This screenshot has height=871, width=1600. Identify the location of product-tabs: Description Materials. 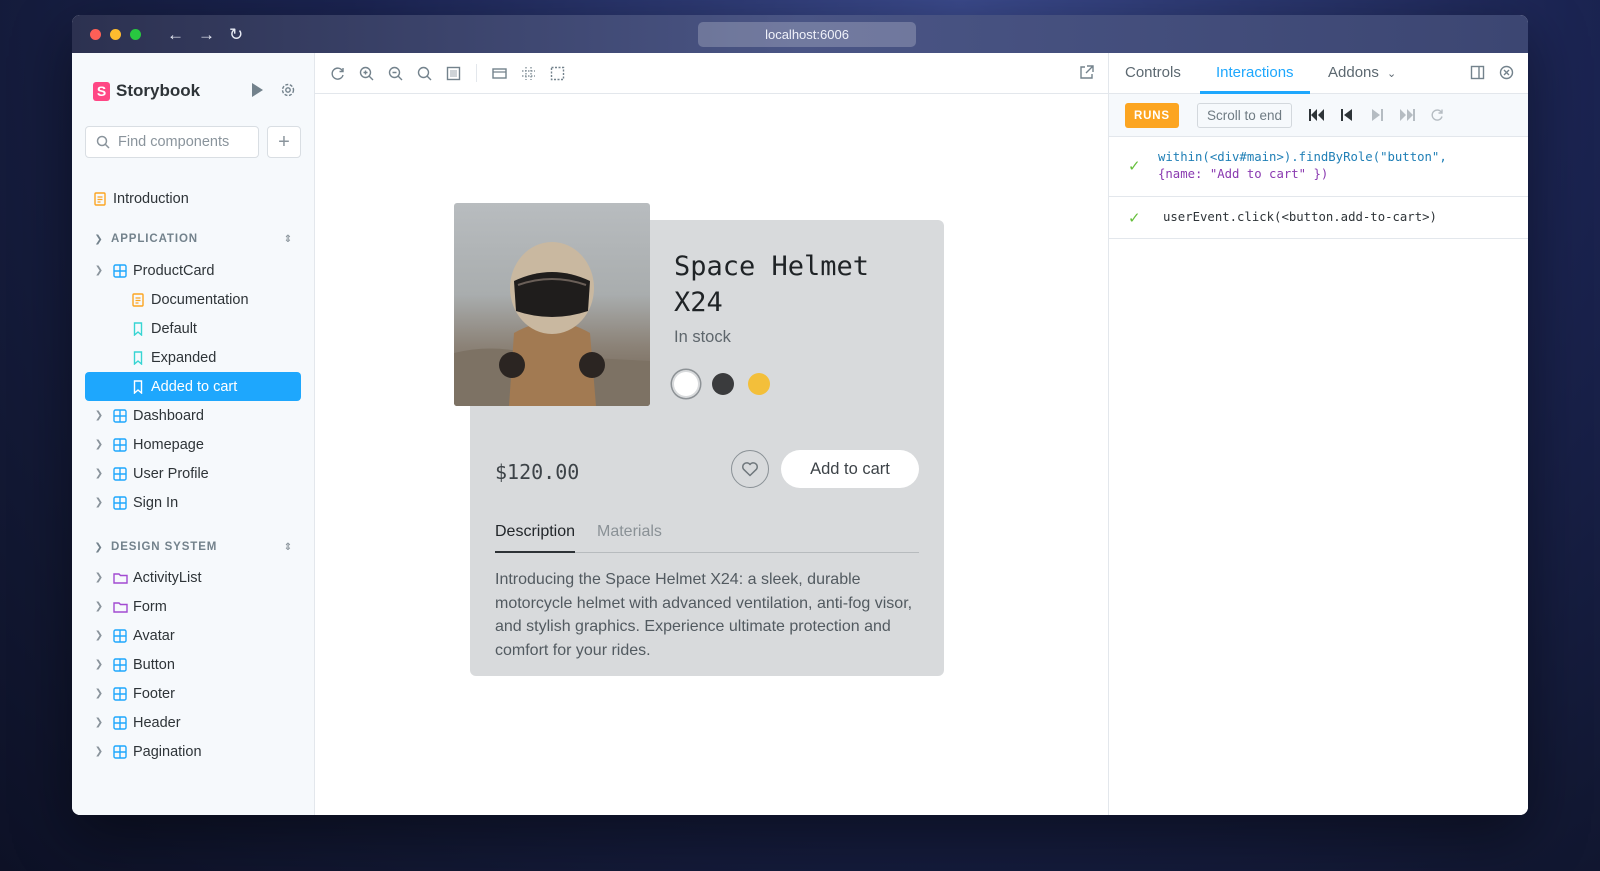
(707, 536).